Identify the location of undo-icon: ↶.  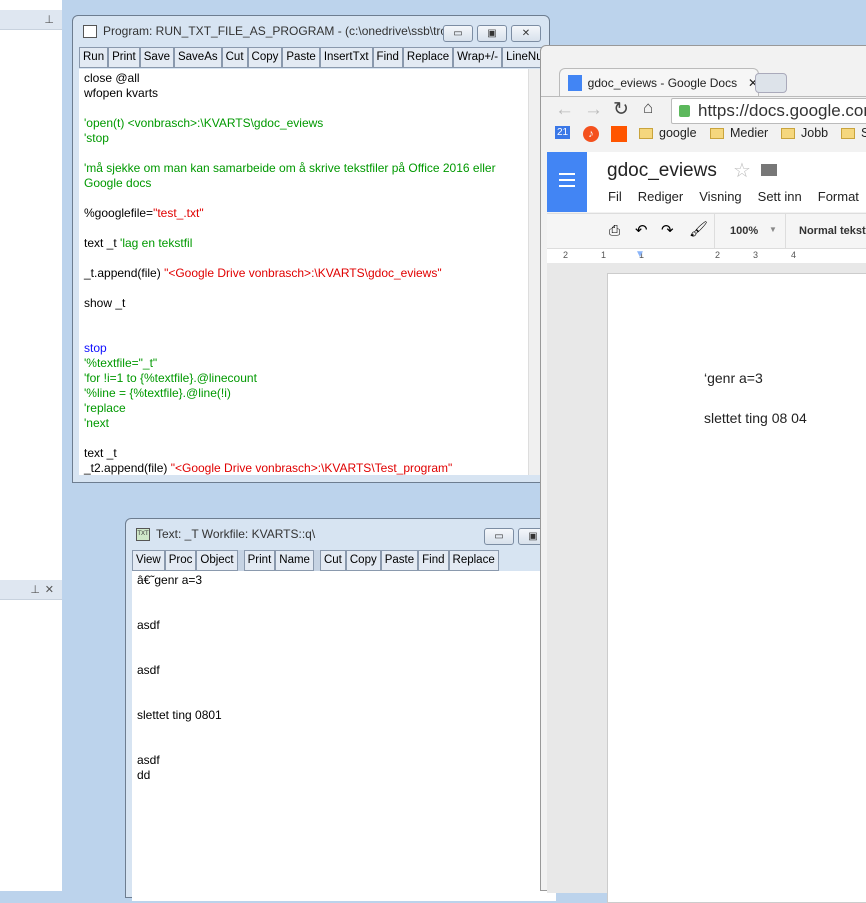
(641, 230).